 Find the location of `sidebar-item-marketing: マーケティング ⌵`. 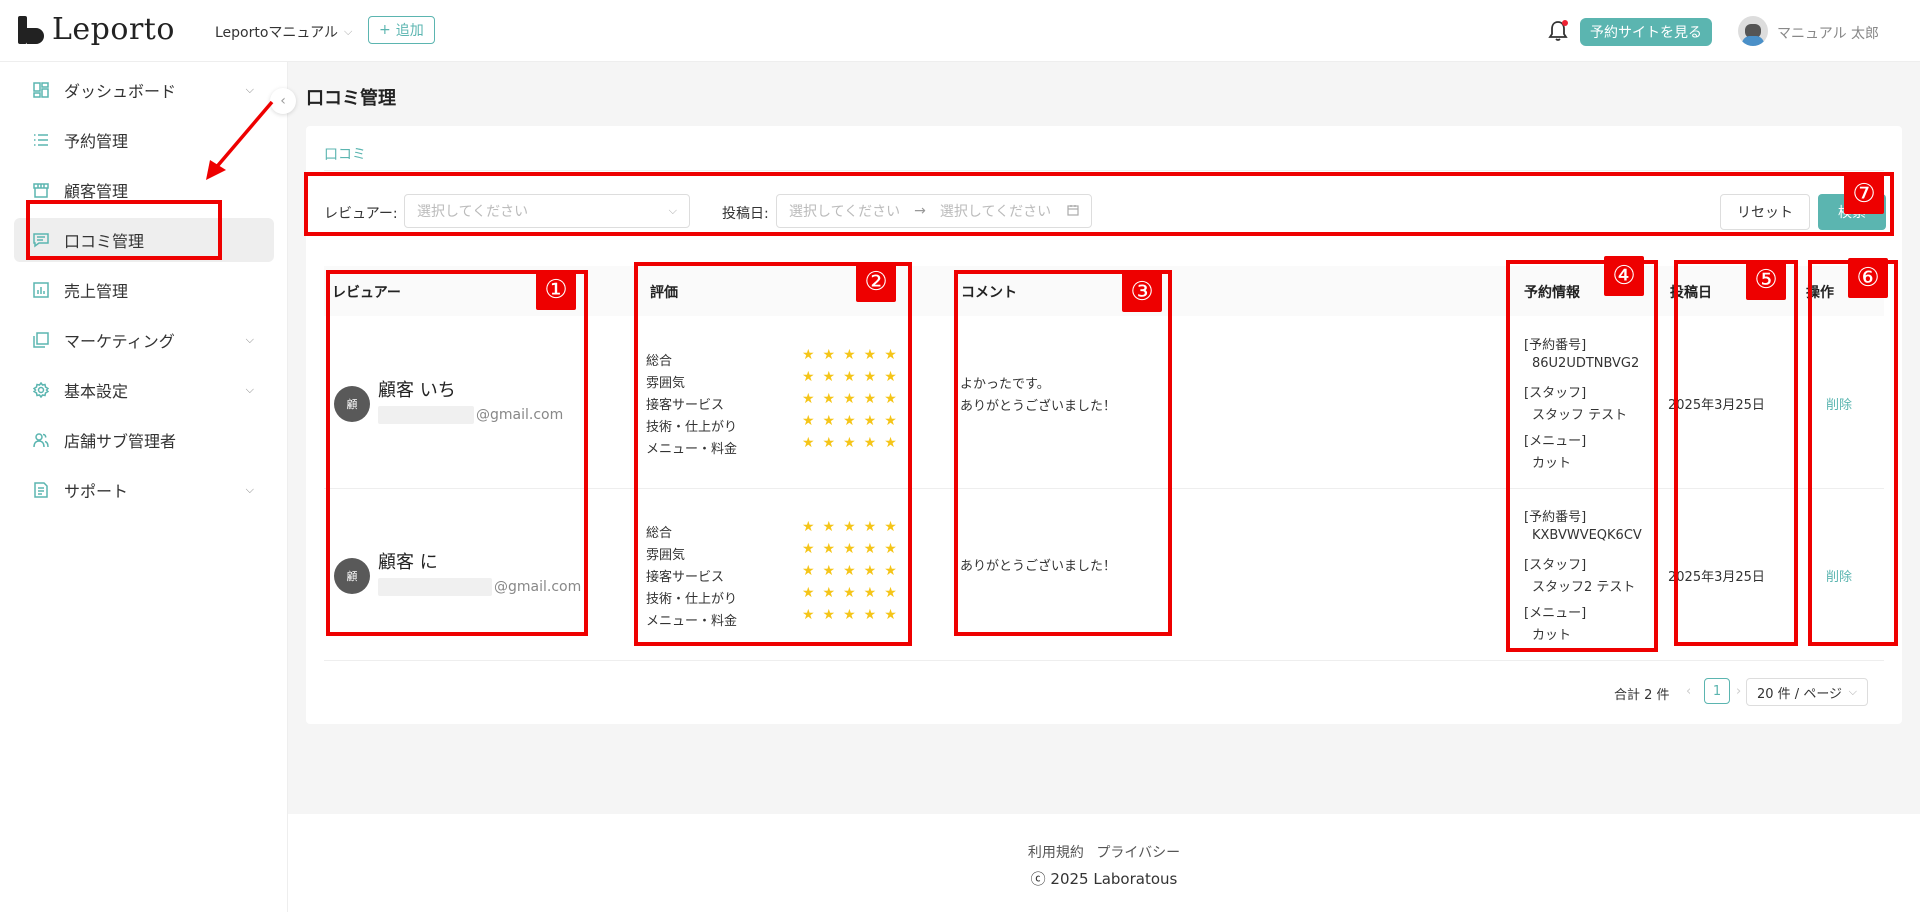

sidebar-item-marketing: マーケティング ⌵ is located at coordinates (144, 340).